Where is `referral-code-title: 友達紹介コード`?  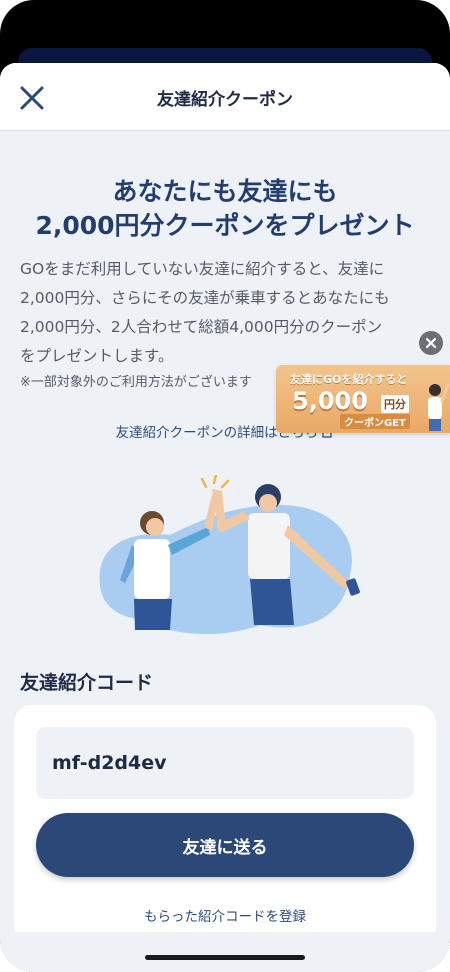 referral-code-title: 友達紹介コード is located at coordinates (87, 683).